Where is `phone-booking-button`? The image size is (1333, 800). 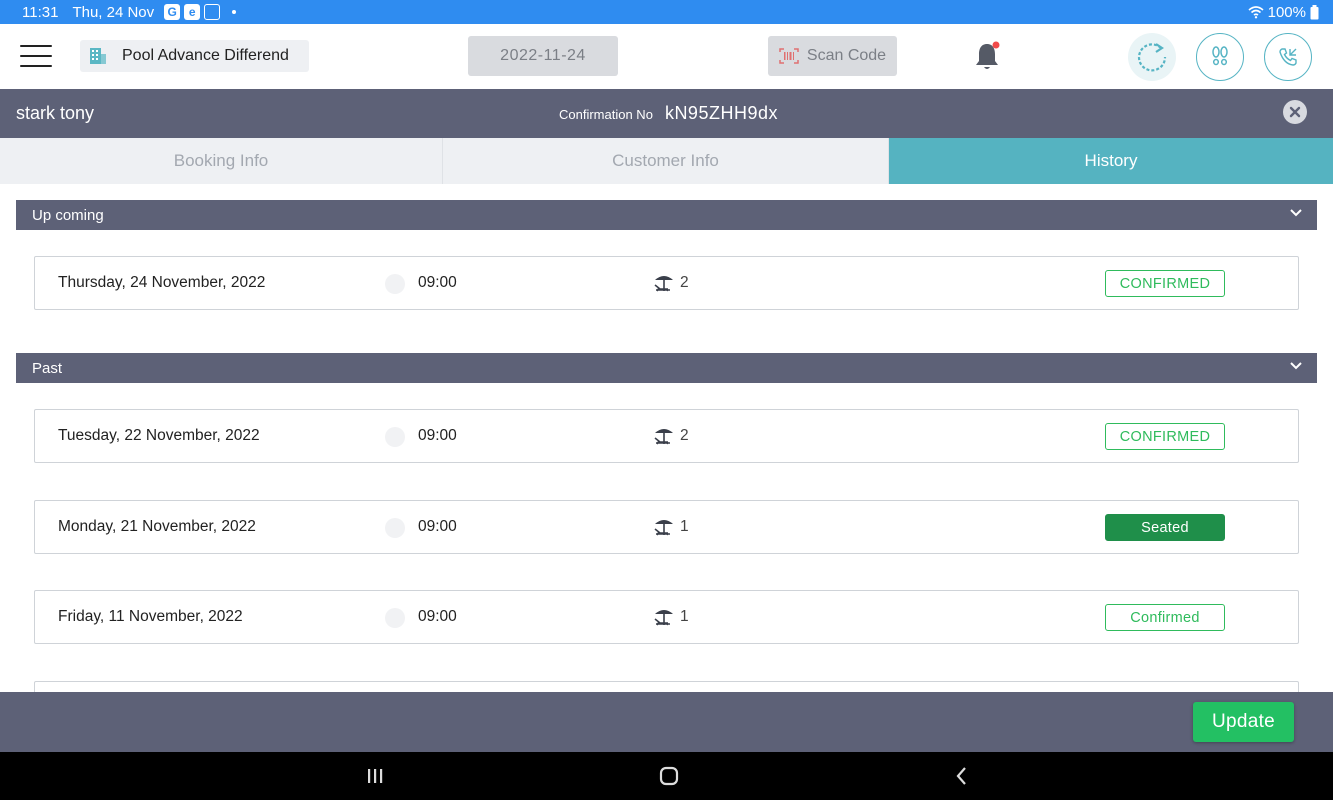 phone-booking-button is located at coordinates (1288, 57).